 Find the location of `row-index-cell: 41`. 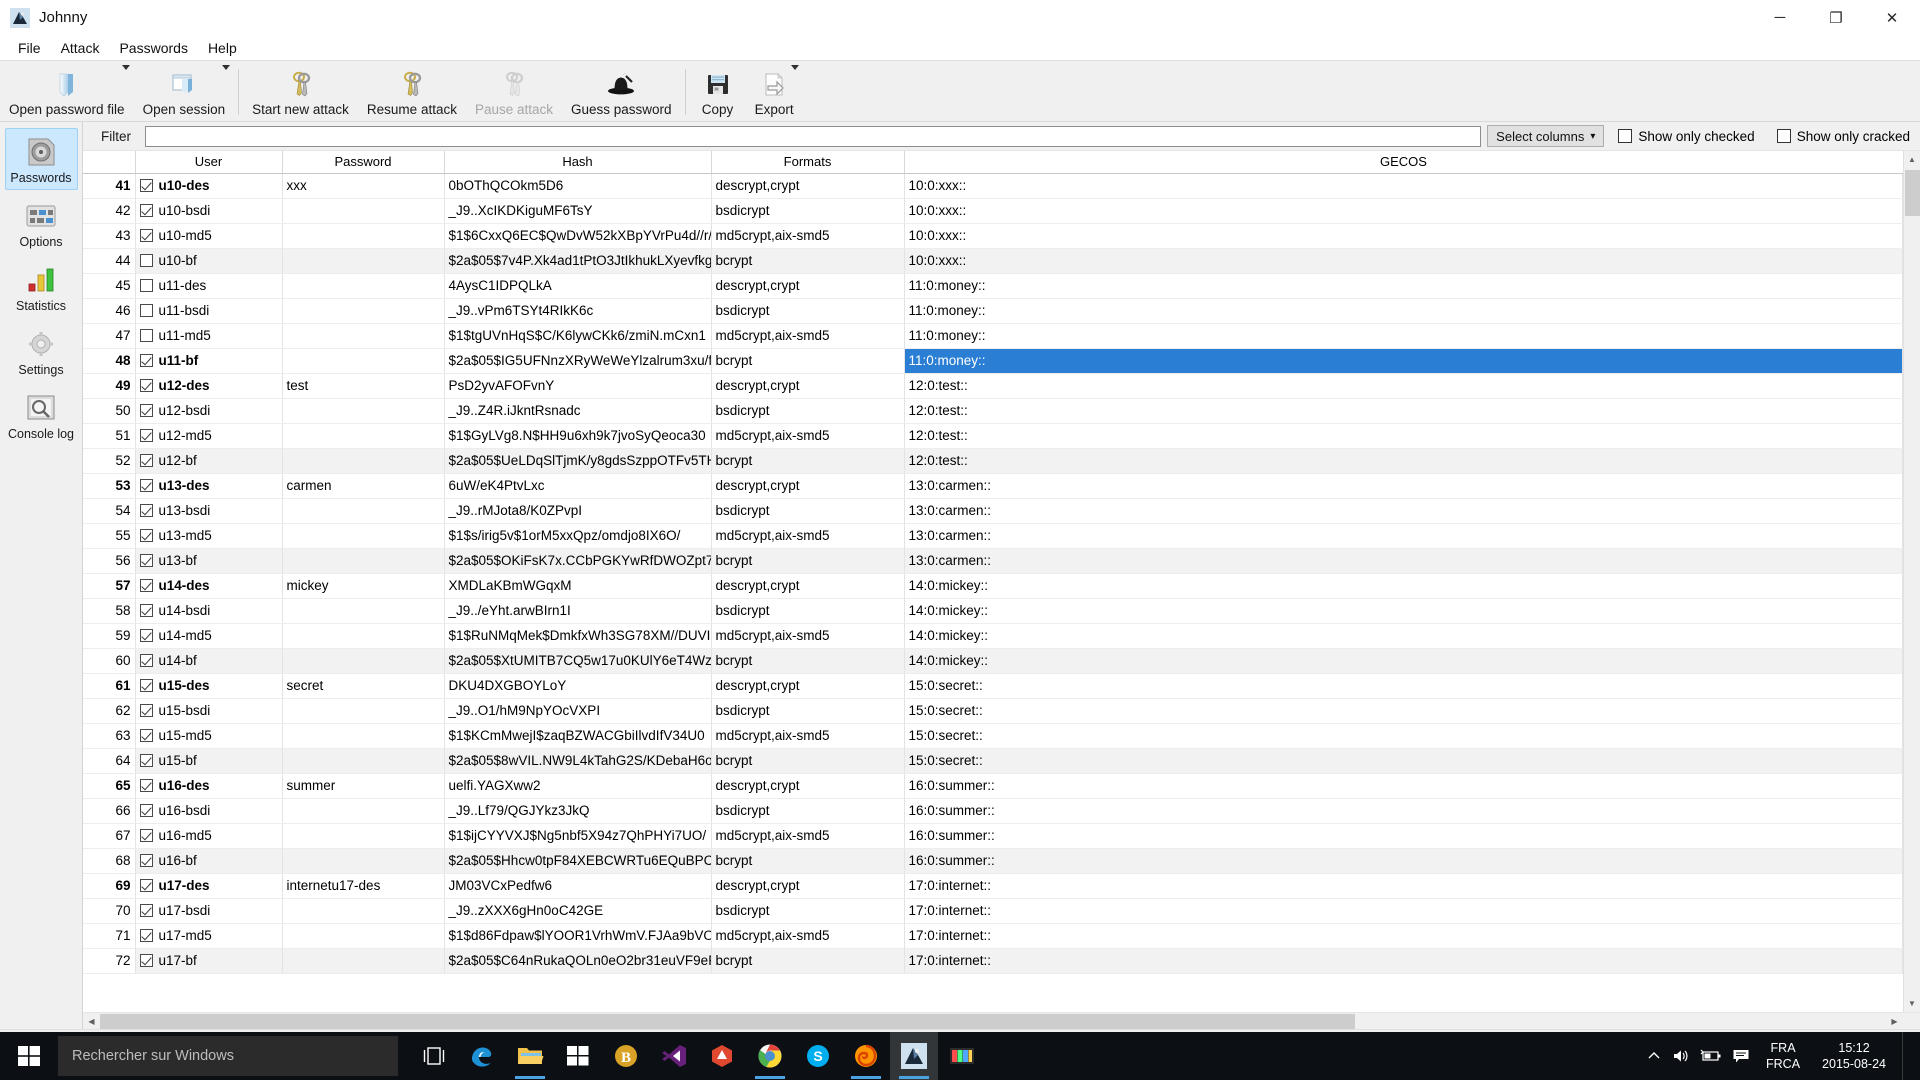

row-index-cell: 41 is located at coordinates (109, 186).